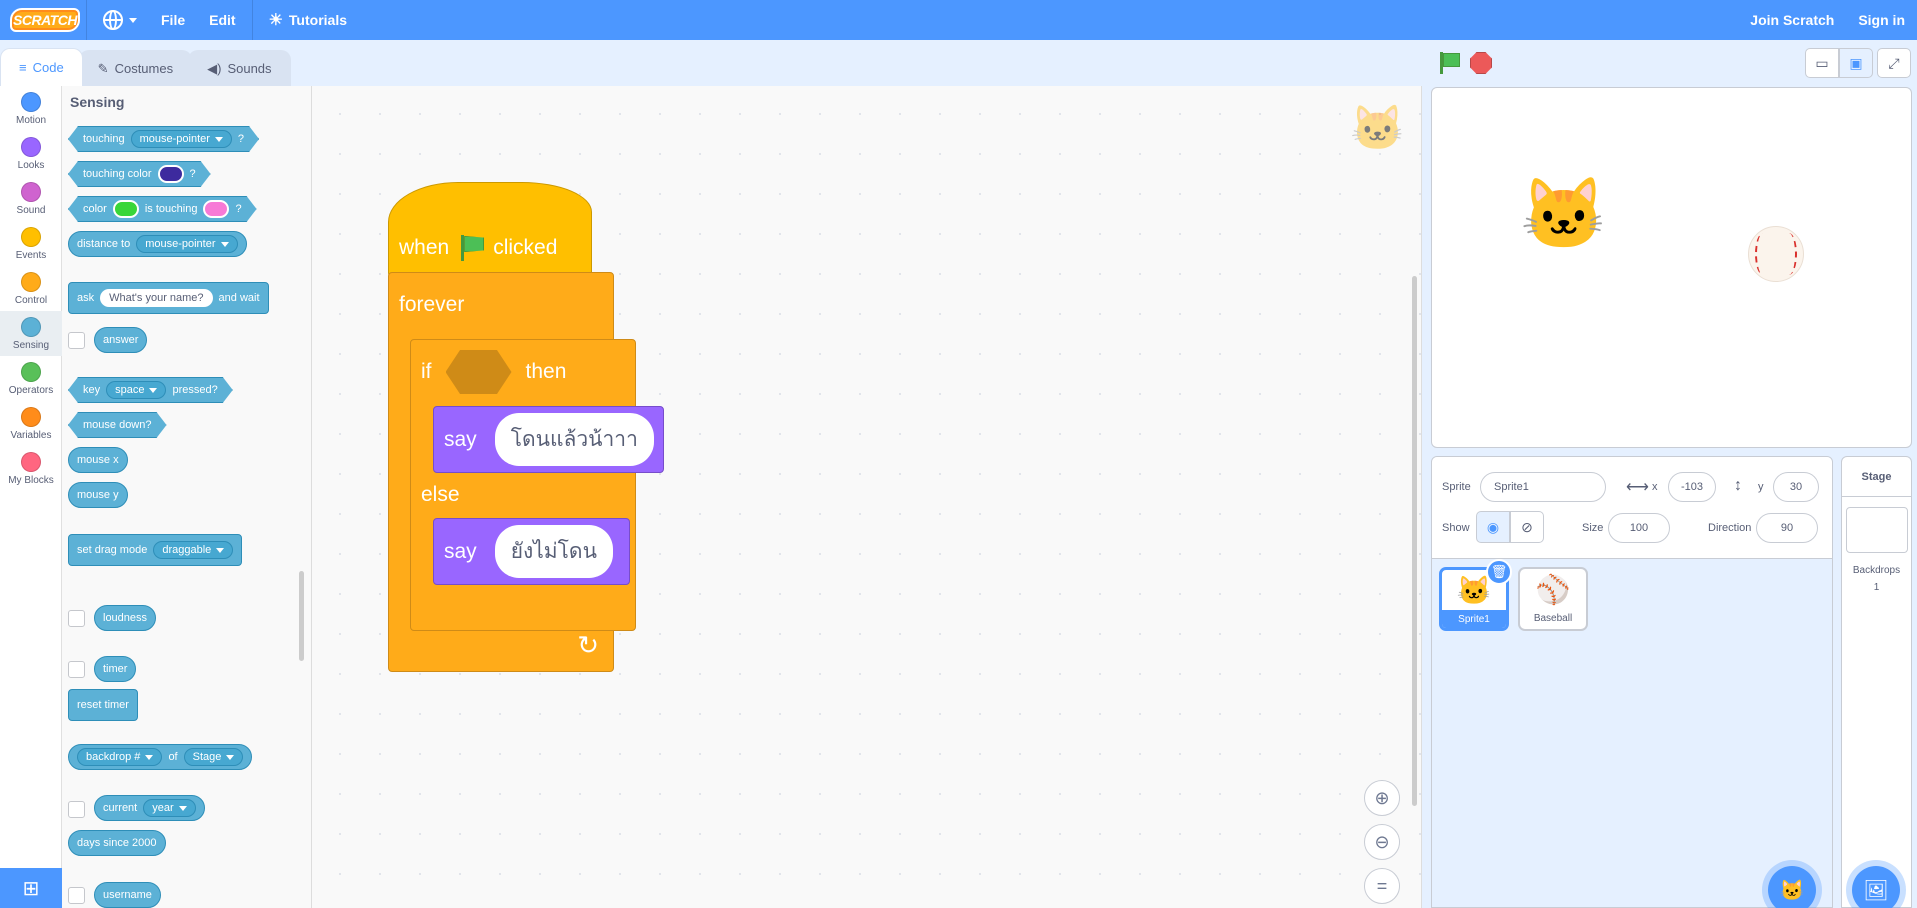 Image resolution: width=1917 pixels, height=908 pixels. I want to click on current-year-block: current year, so click(149, 808).